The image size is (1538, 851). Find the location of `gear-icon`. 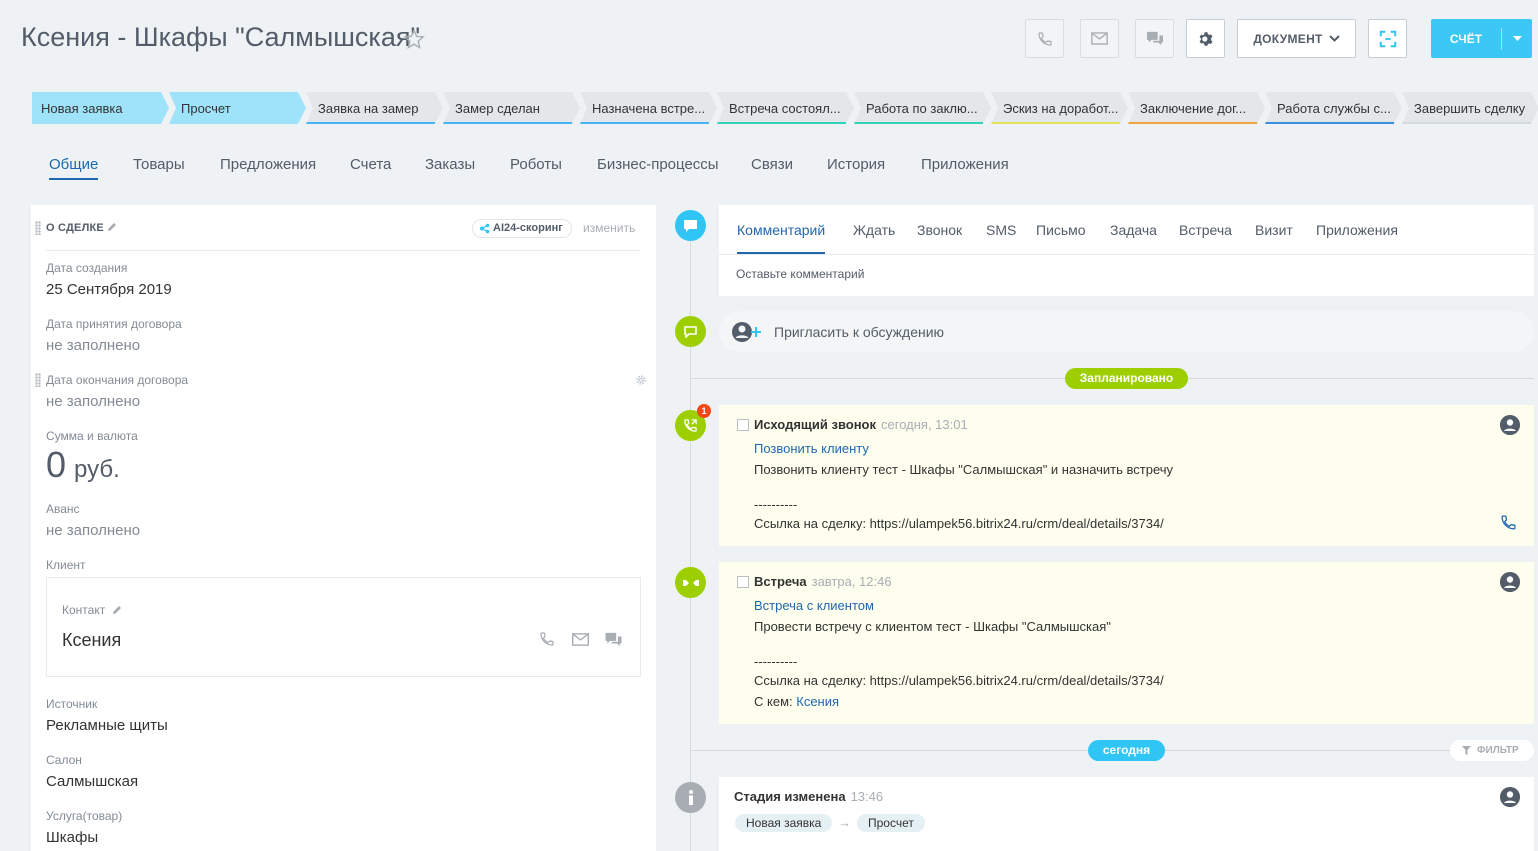

gear-icon is located at coordinates (641, 380).